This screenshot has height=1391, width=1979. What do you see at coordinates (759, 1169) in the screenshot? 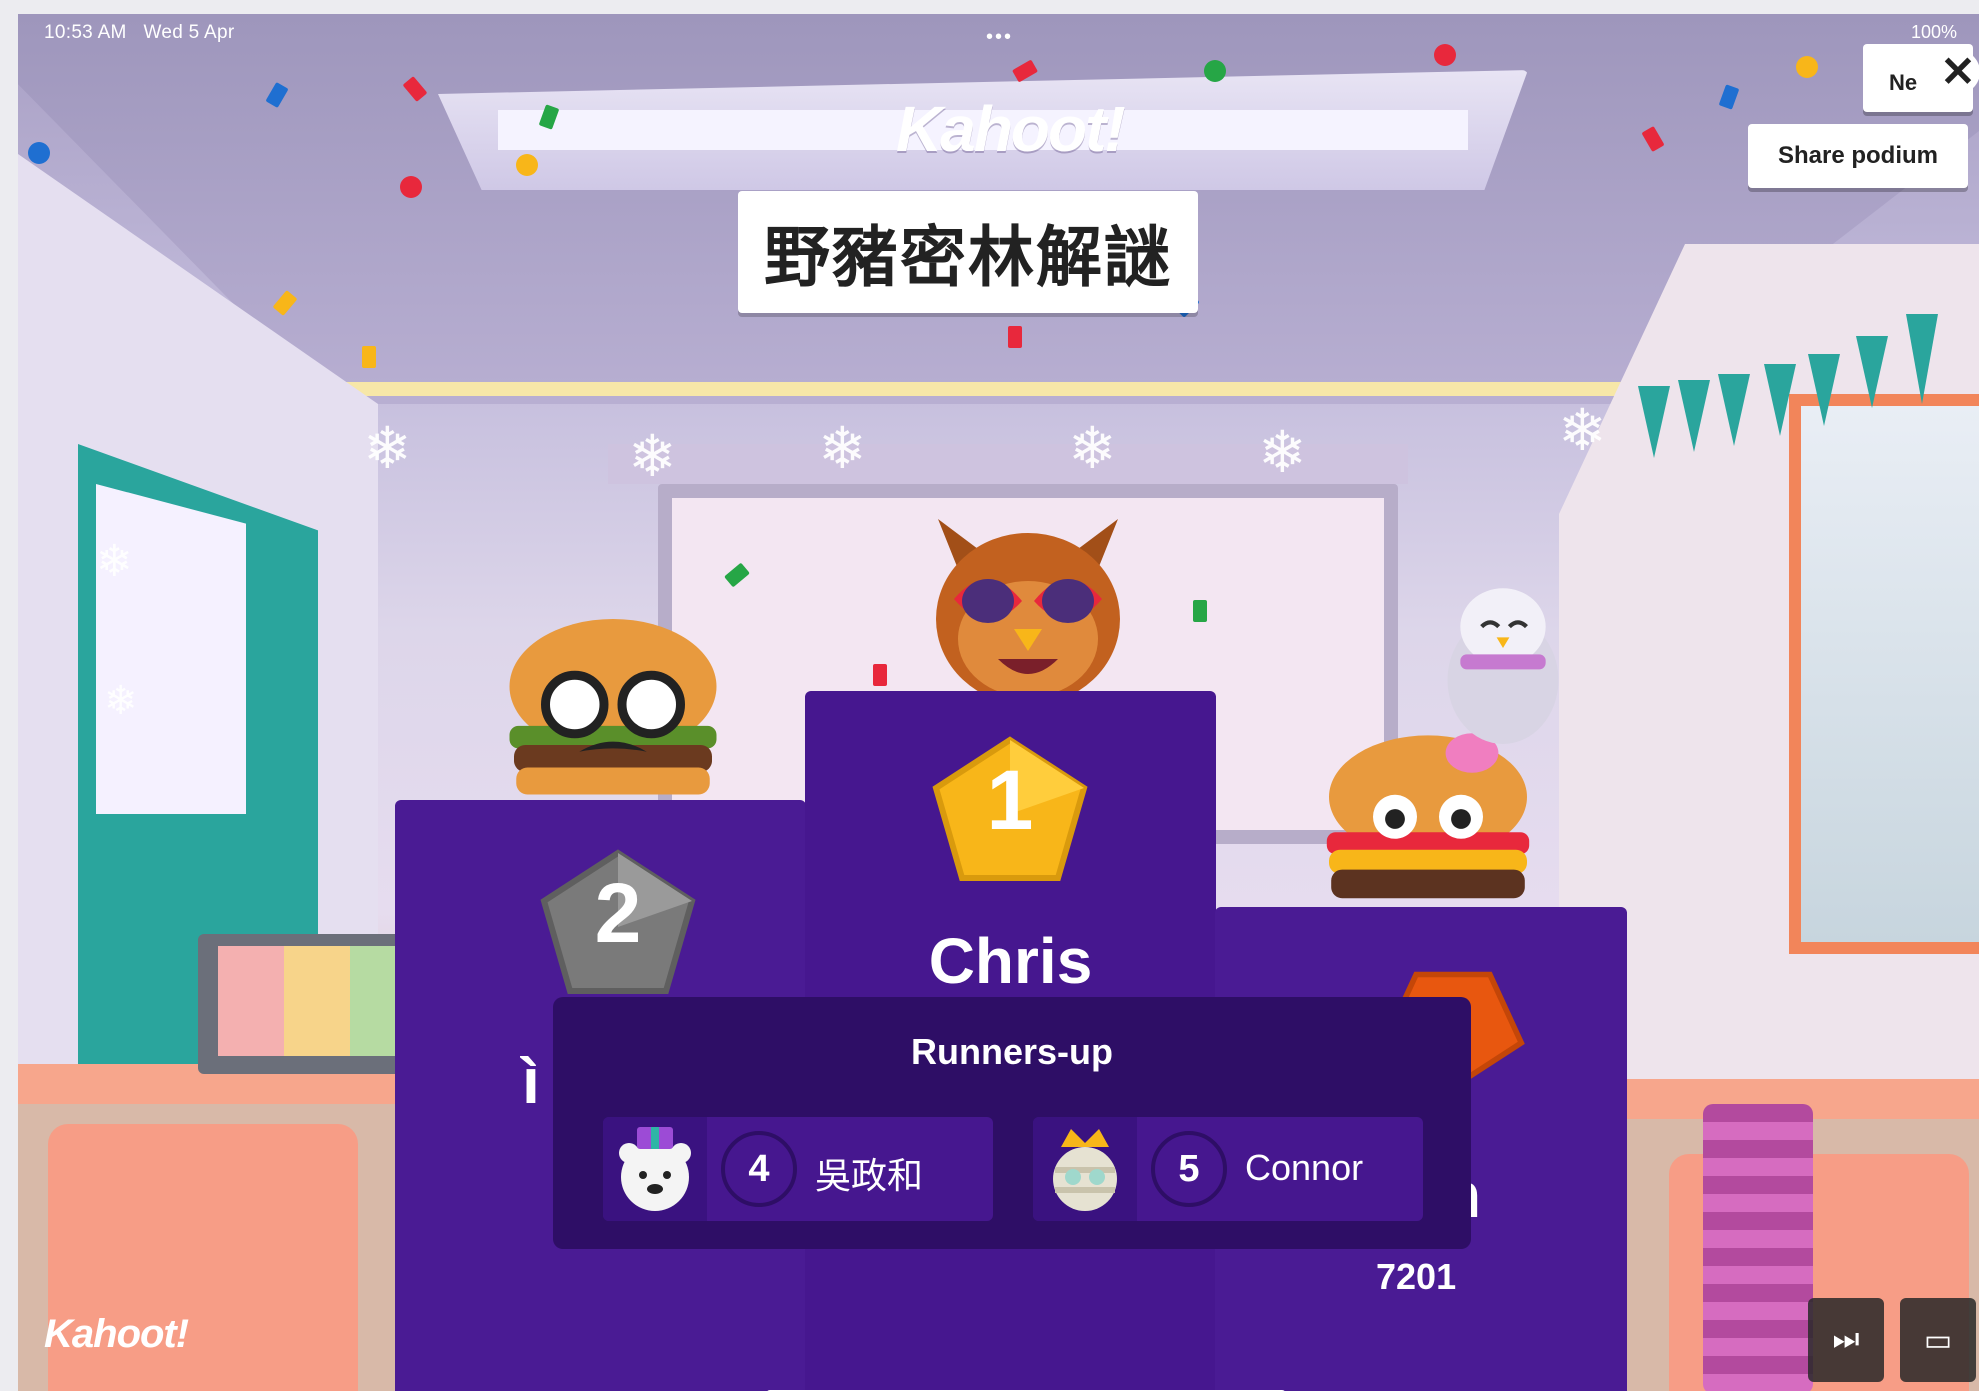
I see `runner-rank-badge: 4` at bounding box center [759, 1169].